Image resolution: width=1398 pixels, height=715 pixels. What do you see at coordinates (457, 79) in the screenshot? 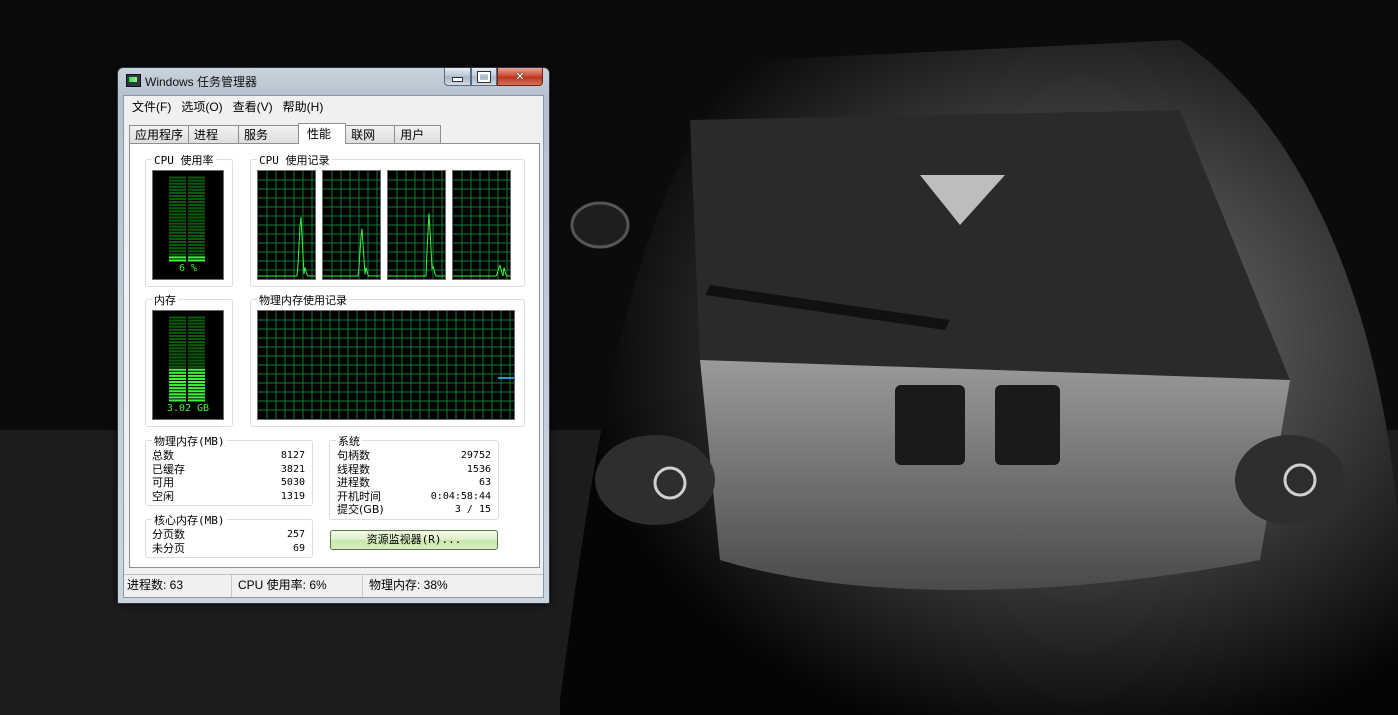
I see `minimize-icon` at bounding box center [457, 79].